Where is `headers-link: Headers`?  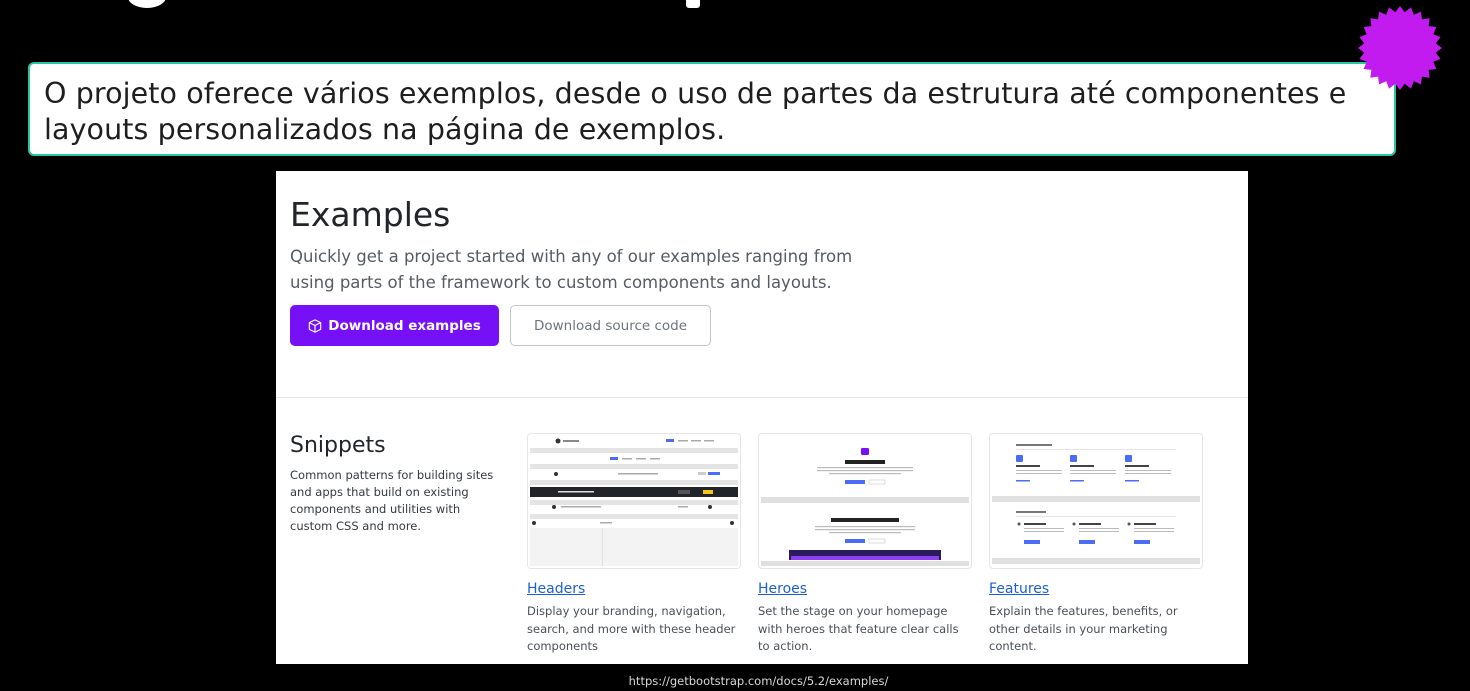 headers-link: Headers is located at coordinates (634, 589).